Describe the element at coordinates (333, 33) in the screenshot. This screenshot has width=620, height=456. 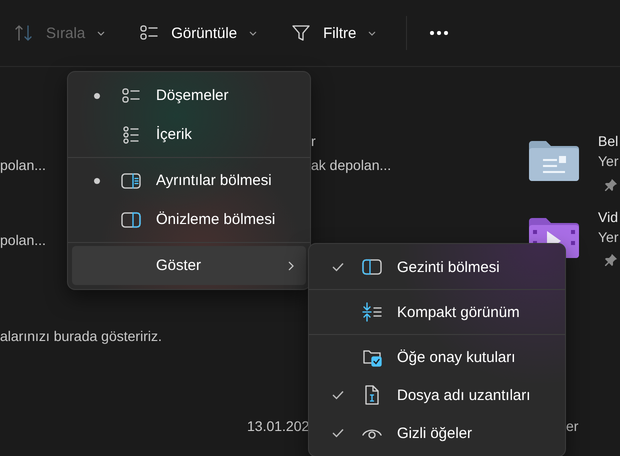
I see `toolbar-button: Filtre` at that location.